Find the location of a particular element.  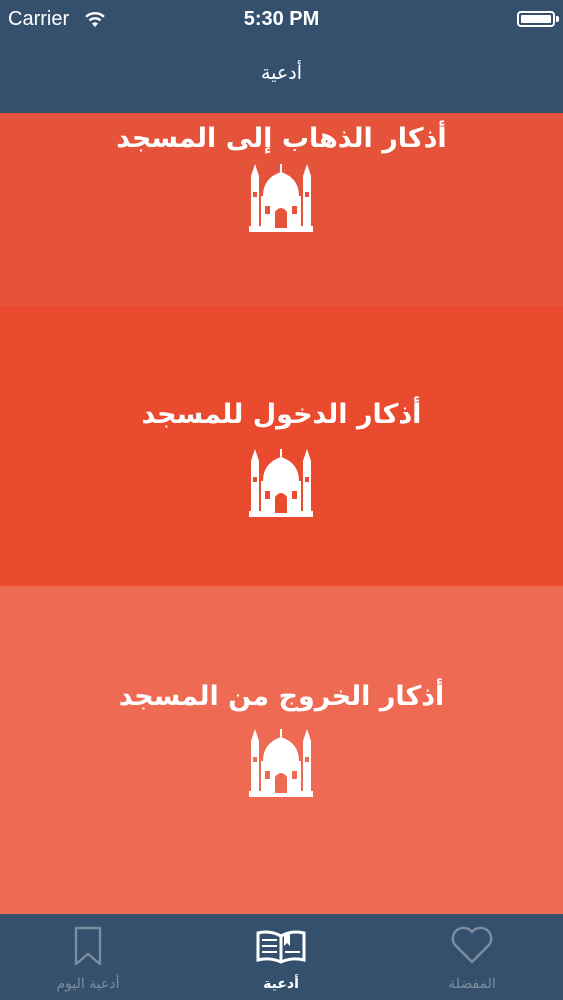

status-bar: Carrier 5:30 PM is located at coordinates (281, 20).